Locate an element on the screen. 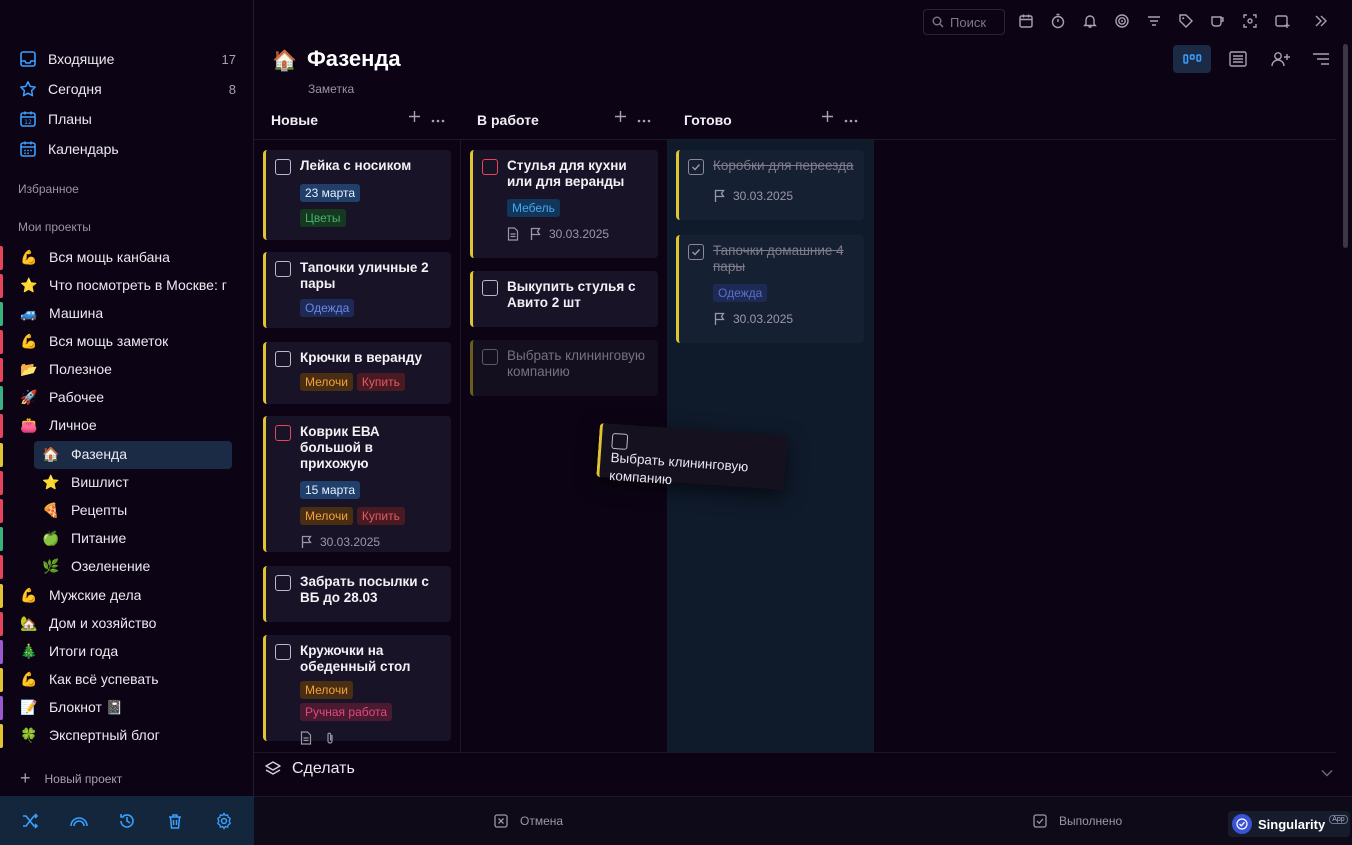 The width and height of the screenshot is (1352, 845). sidebar-project-item: 🍕 Рецепты is located at coordinates (120, 510).